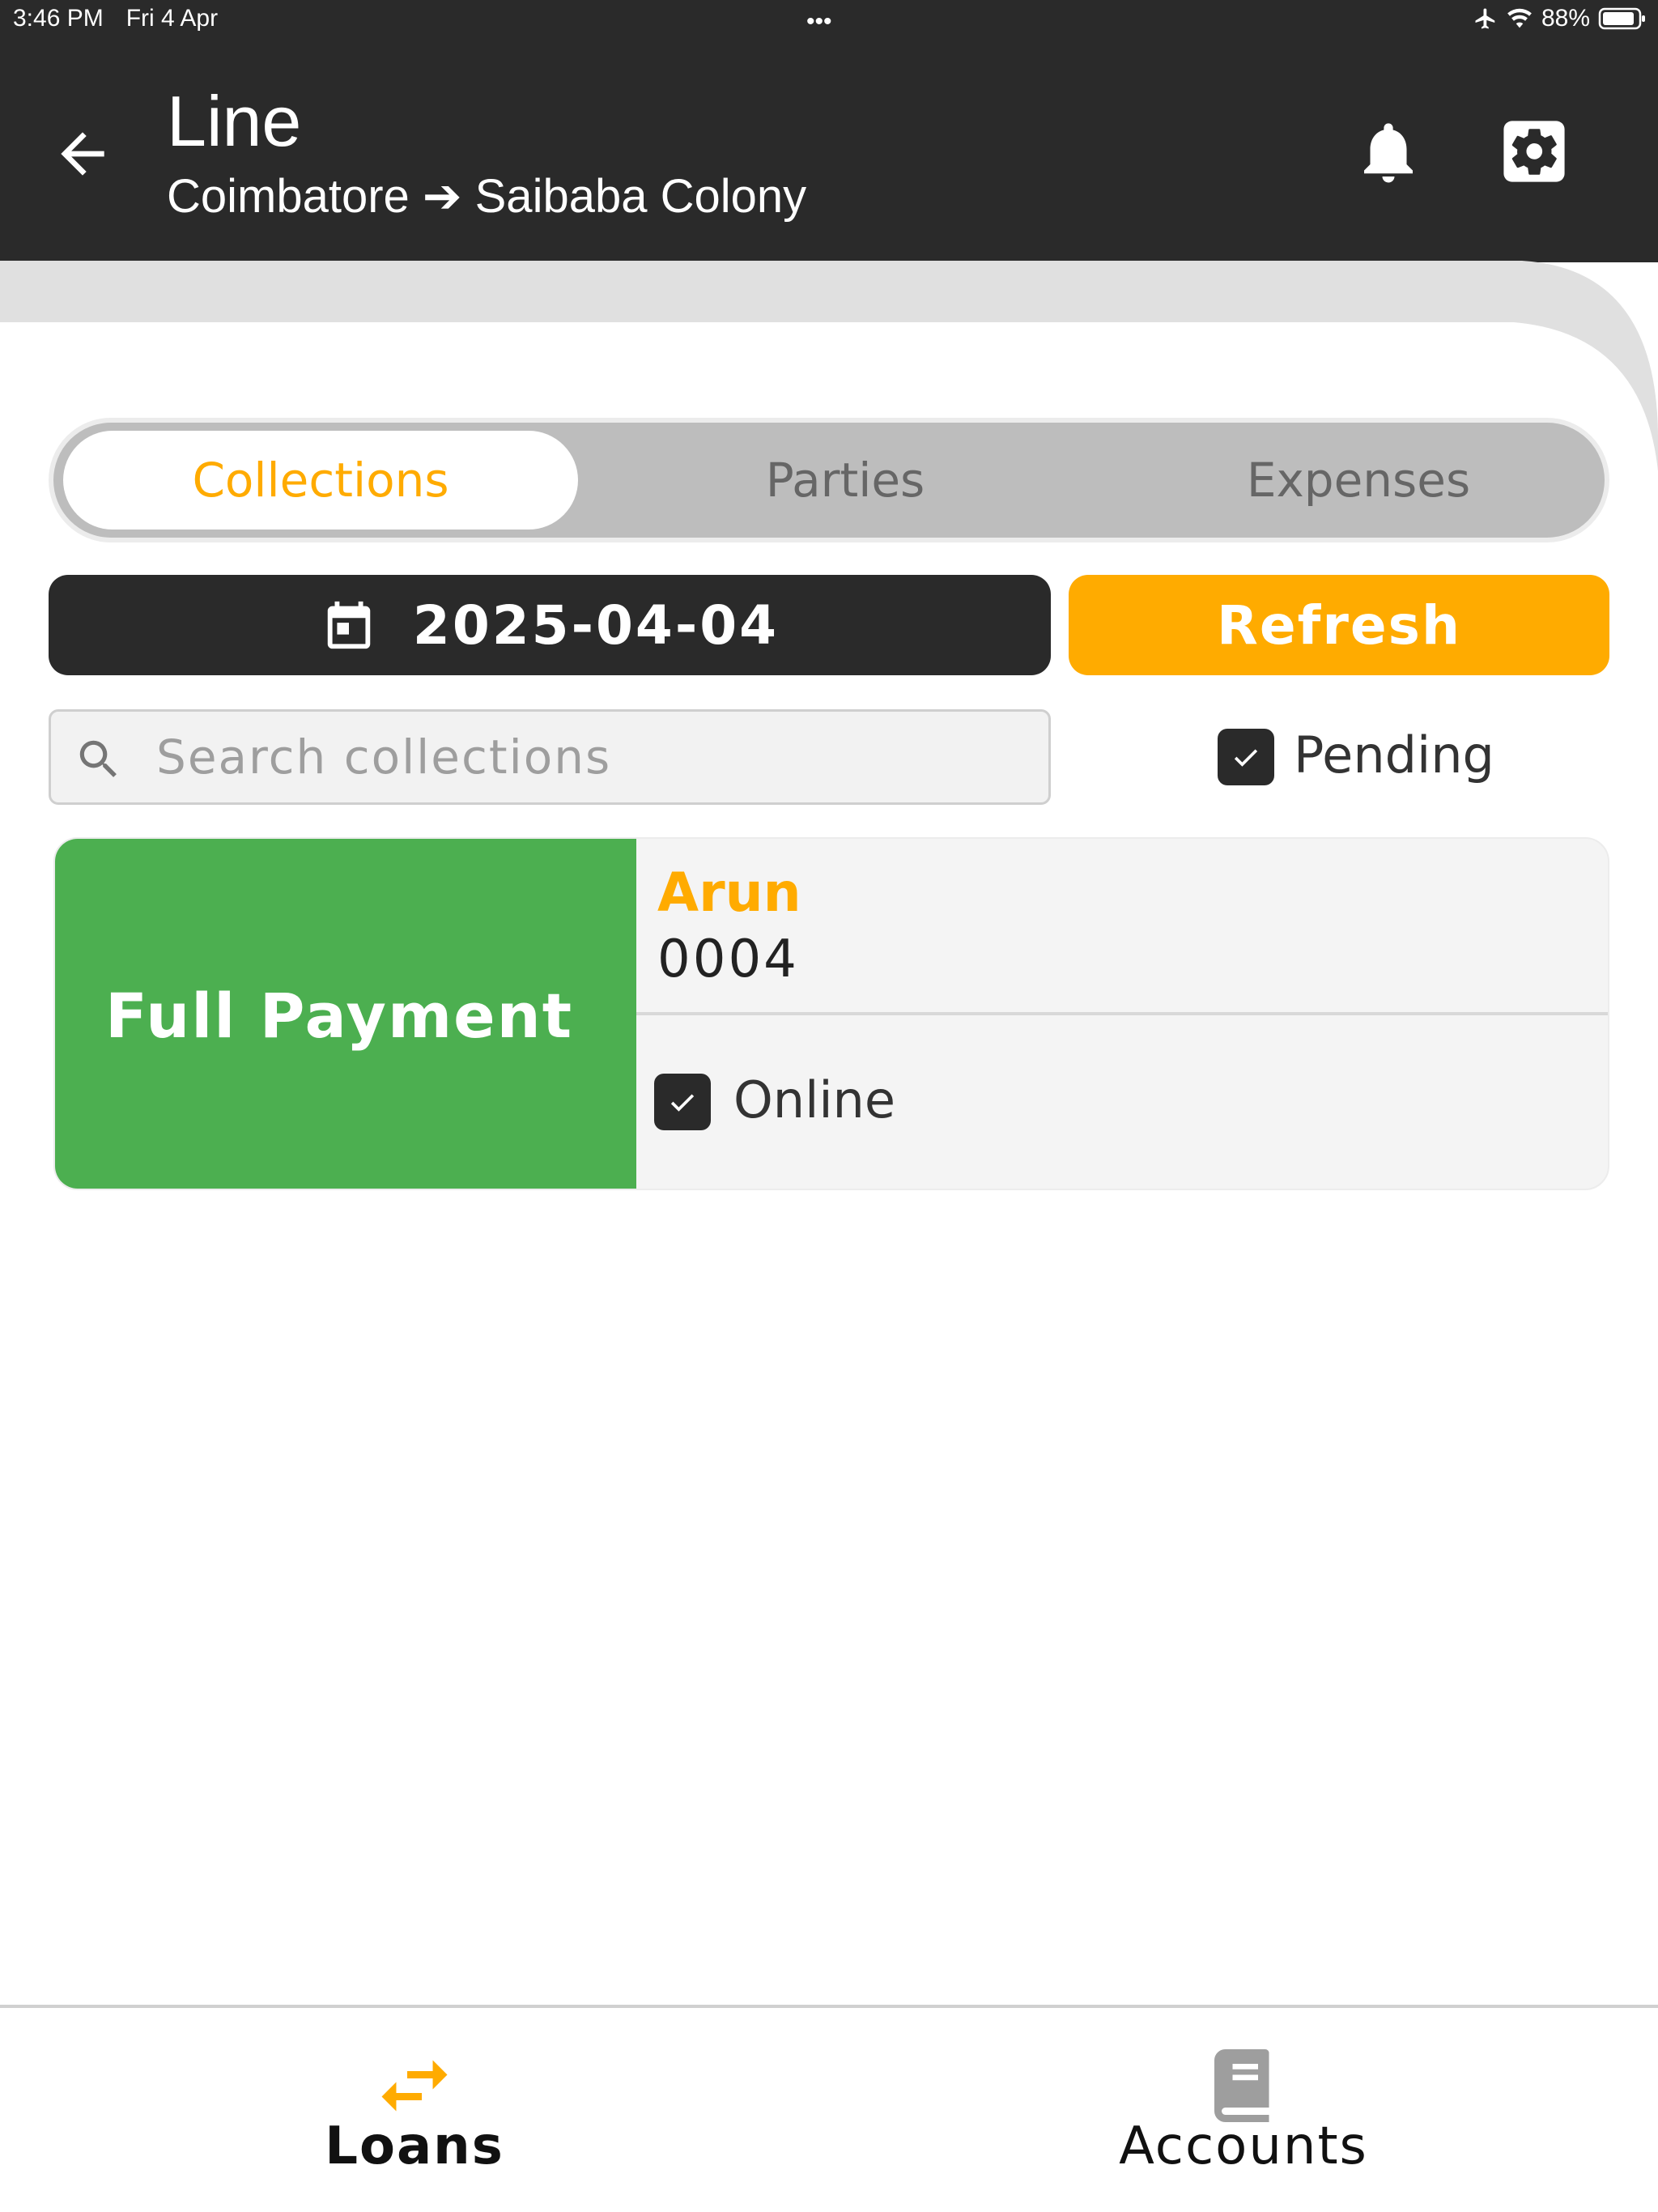  Describe the element at coordinates (1243, 2110) in the screenshot. I see `nav-item-accounts: Accounts` at that location.